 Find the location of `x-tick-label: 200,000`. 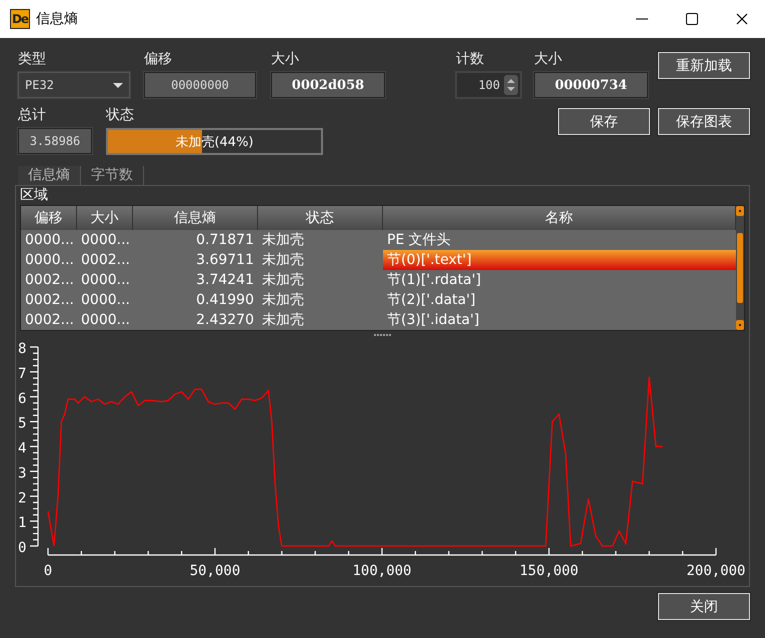

x-tick-label: 200,000 is located at coordinates (716, 571).